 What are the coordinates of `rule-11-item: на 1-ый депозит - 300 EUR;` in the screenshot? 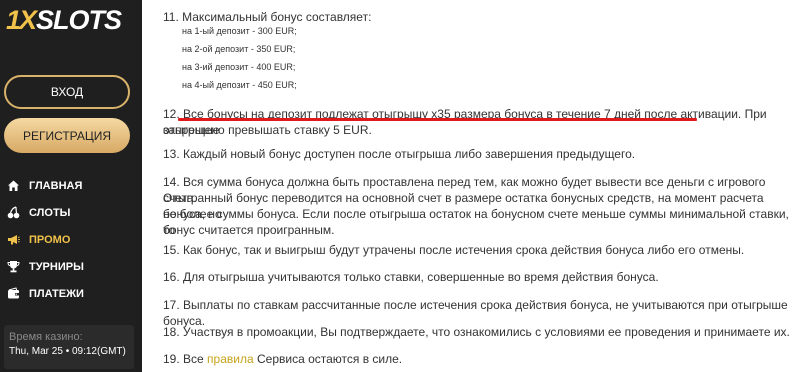 It's located at (239, 31).